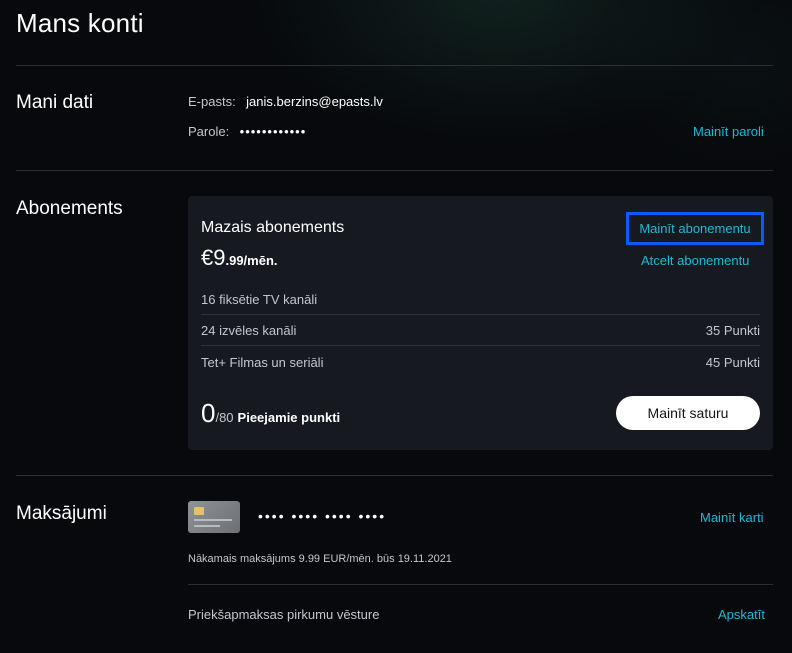 Image resolution: width=792 pixels, height=653 pixels. I want to click on change-content-button: Mainīt saturu, so click(688, 413).